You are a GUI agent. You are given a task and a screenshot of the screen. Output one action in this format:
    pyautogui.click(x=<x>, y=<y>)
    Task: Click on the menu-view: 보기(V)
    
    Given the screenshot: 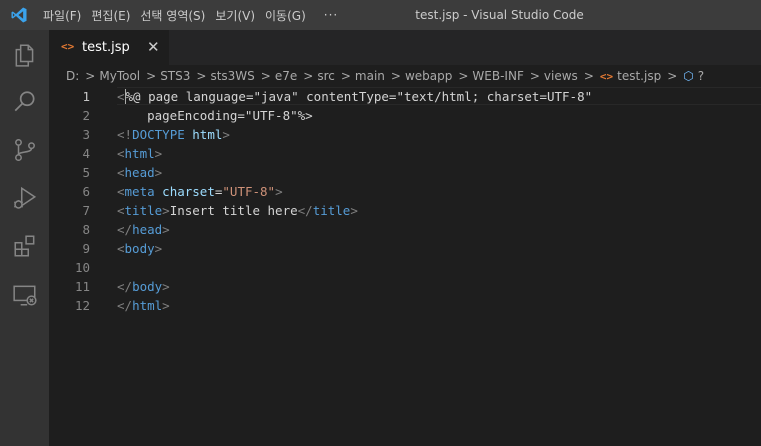 What is the action you would take?
    pyautogui.click(x=235, y=15)
    